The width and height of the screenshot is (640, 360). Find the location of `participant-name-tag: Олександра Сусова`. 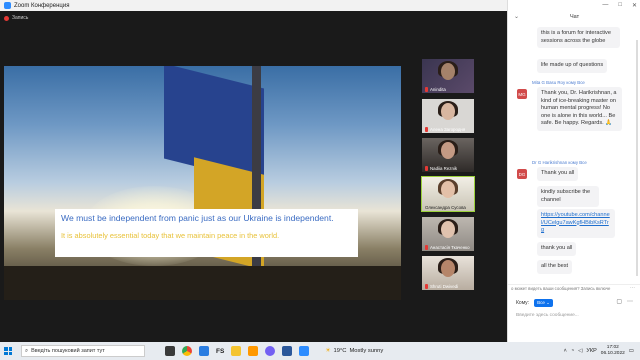

participant-name-tag: Олександра Сусова is located at coordinates (445, 207).